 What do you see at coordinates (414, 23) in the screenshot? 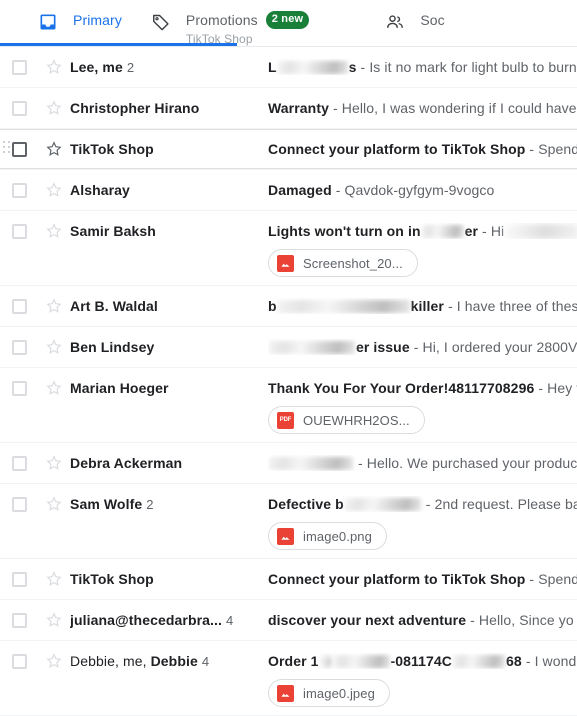
I see `tab-social: Soc` at bounding box center [414, 23].